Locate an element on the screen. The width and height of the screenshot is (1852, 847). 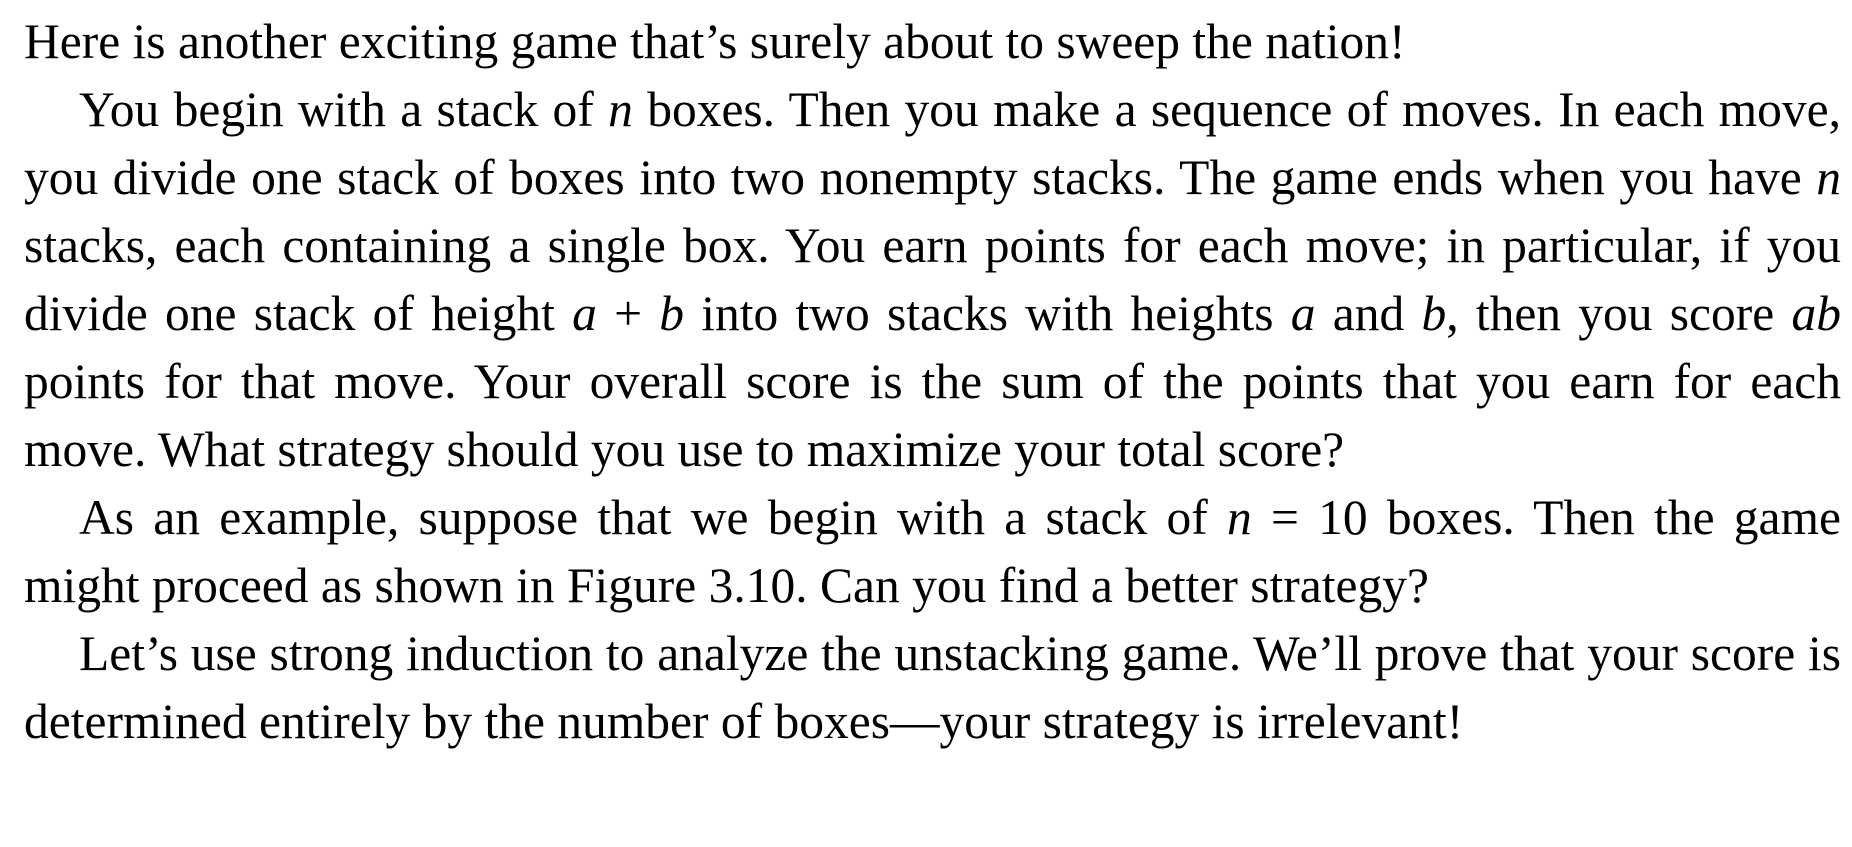
text-run: into two stacks with heights is located at coordinates (987, 313).